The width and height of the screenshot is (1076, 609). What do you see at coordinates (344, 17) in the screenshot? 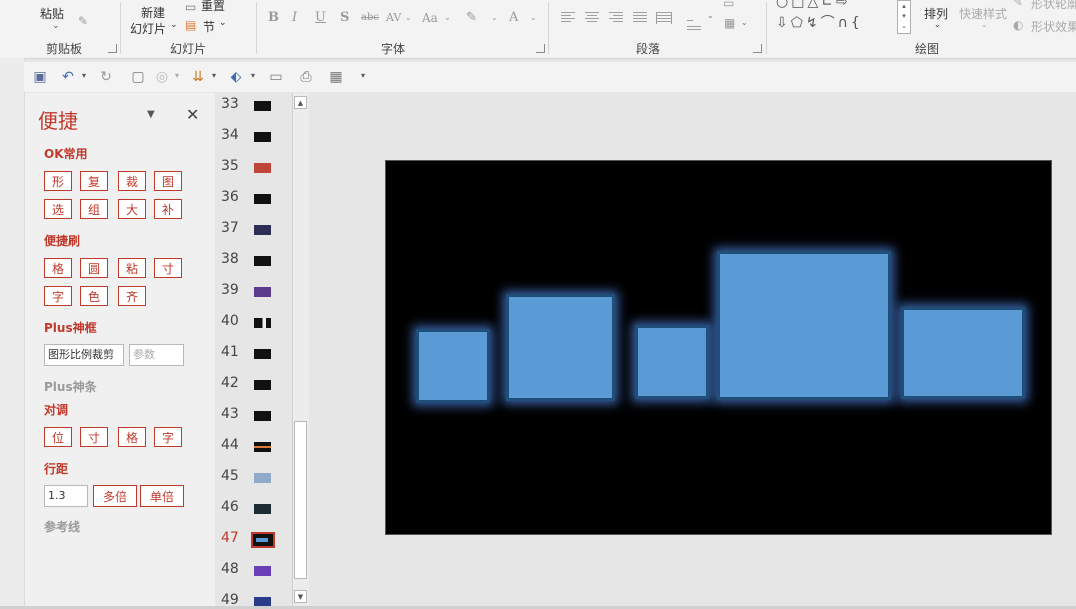
I see `shadow-button: S` at bounding box center [344, 17].